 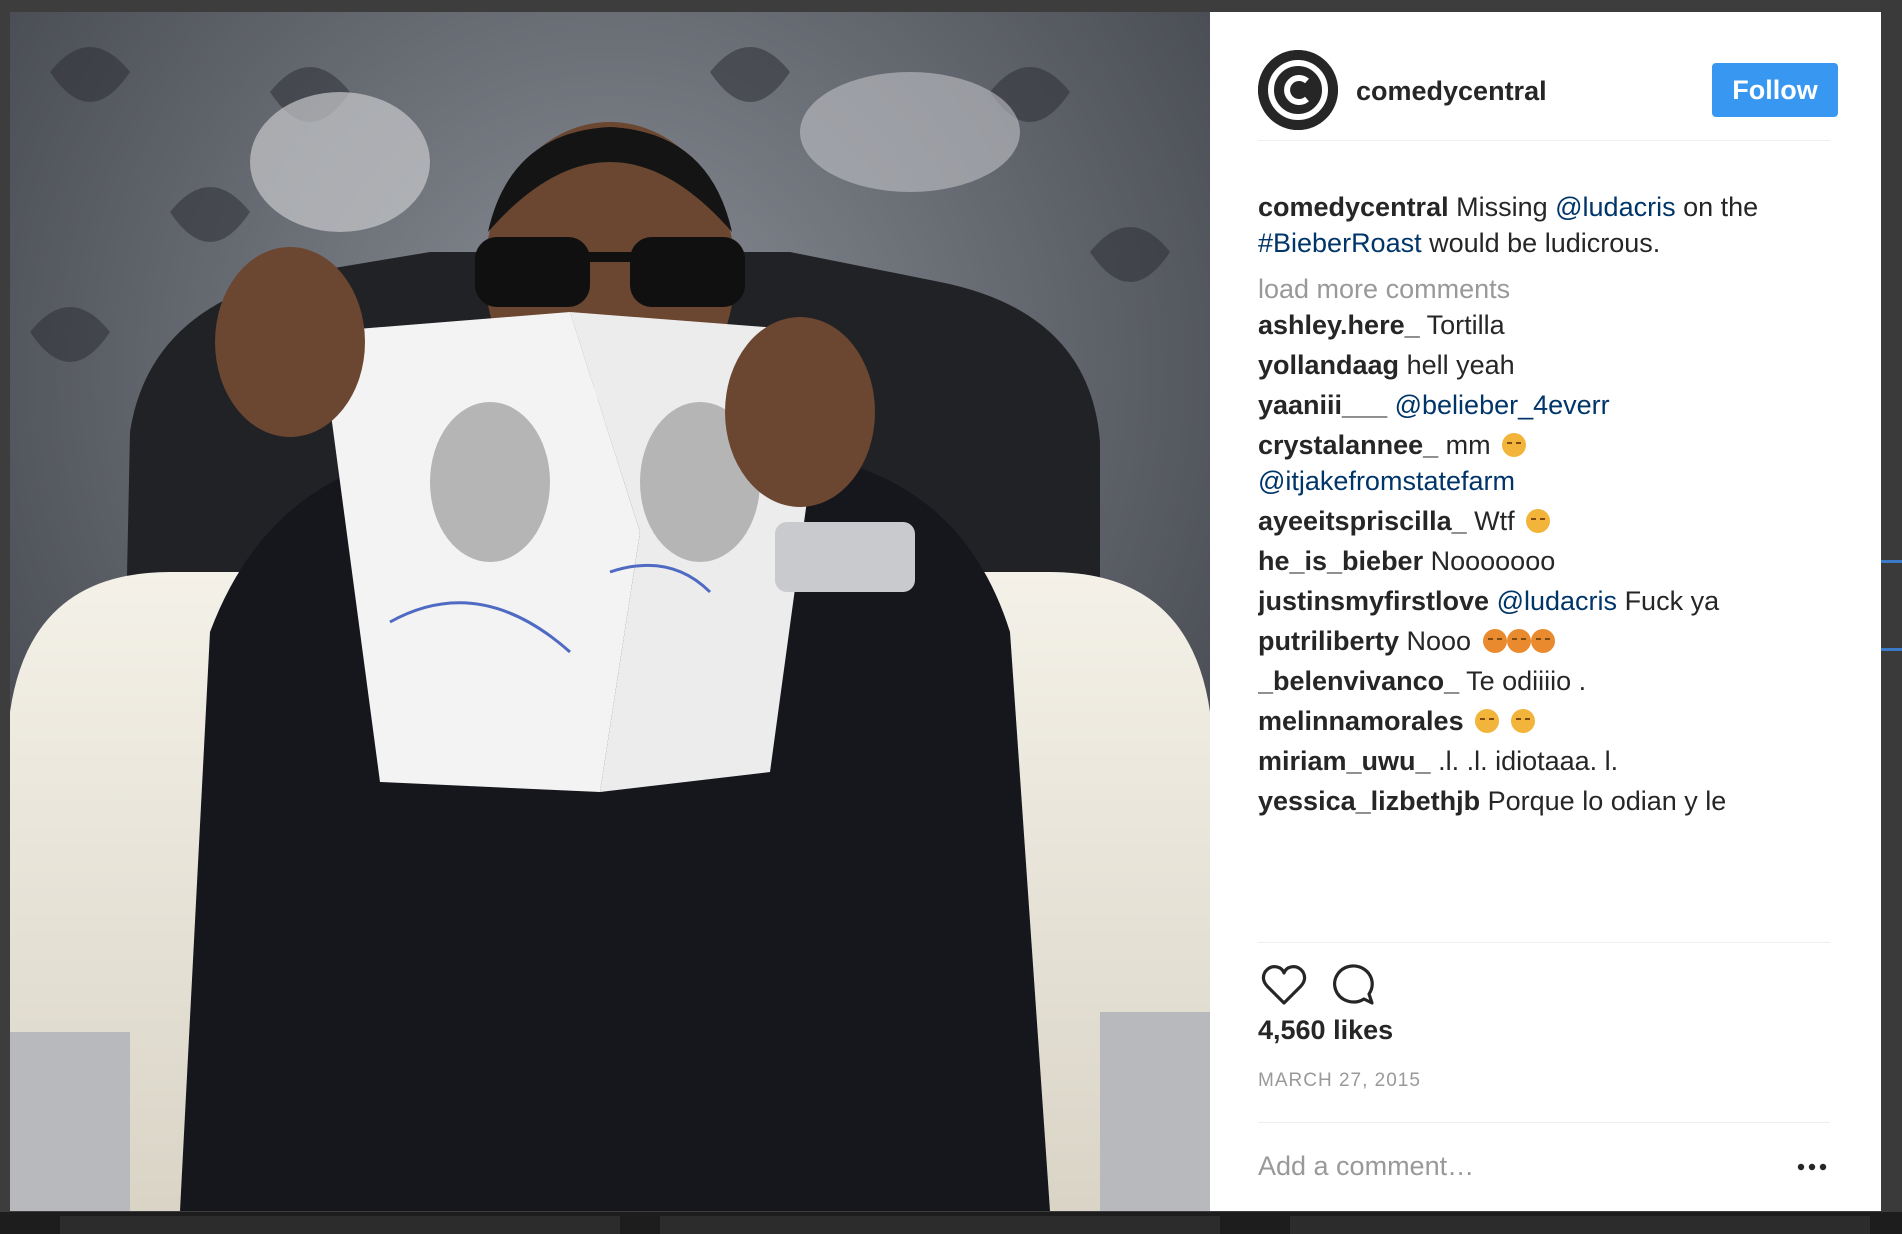 I want to click on header-username: comedycentral, so click(x=1451, y=91).